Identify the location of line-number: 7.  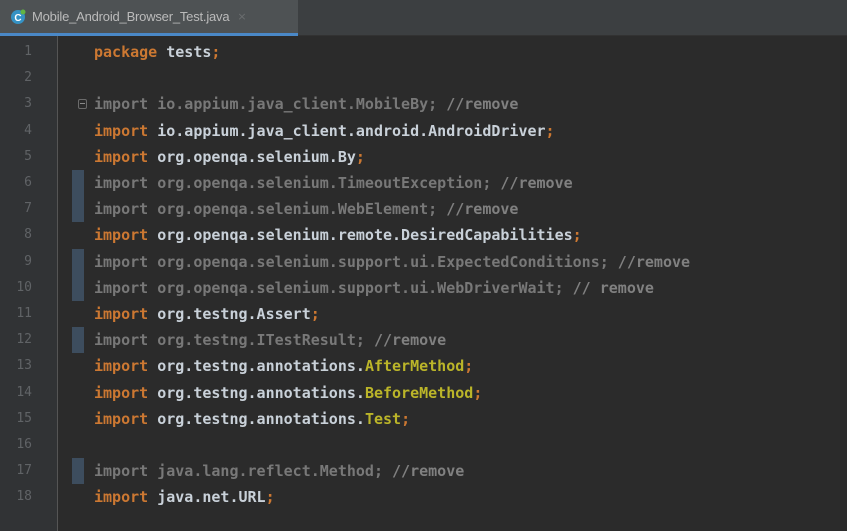
(28, 209).